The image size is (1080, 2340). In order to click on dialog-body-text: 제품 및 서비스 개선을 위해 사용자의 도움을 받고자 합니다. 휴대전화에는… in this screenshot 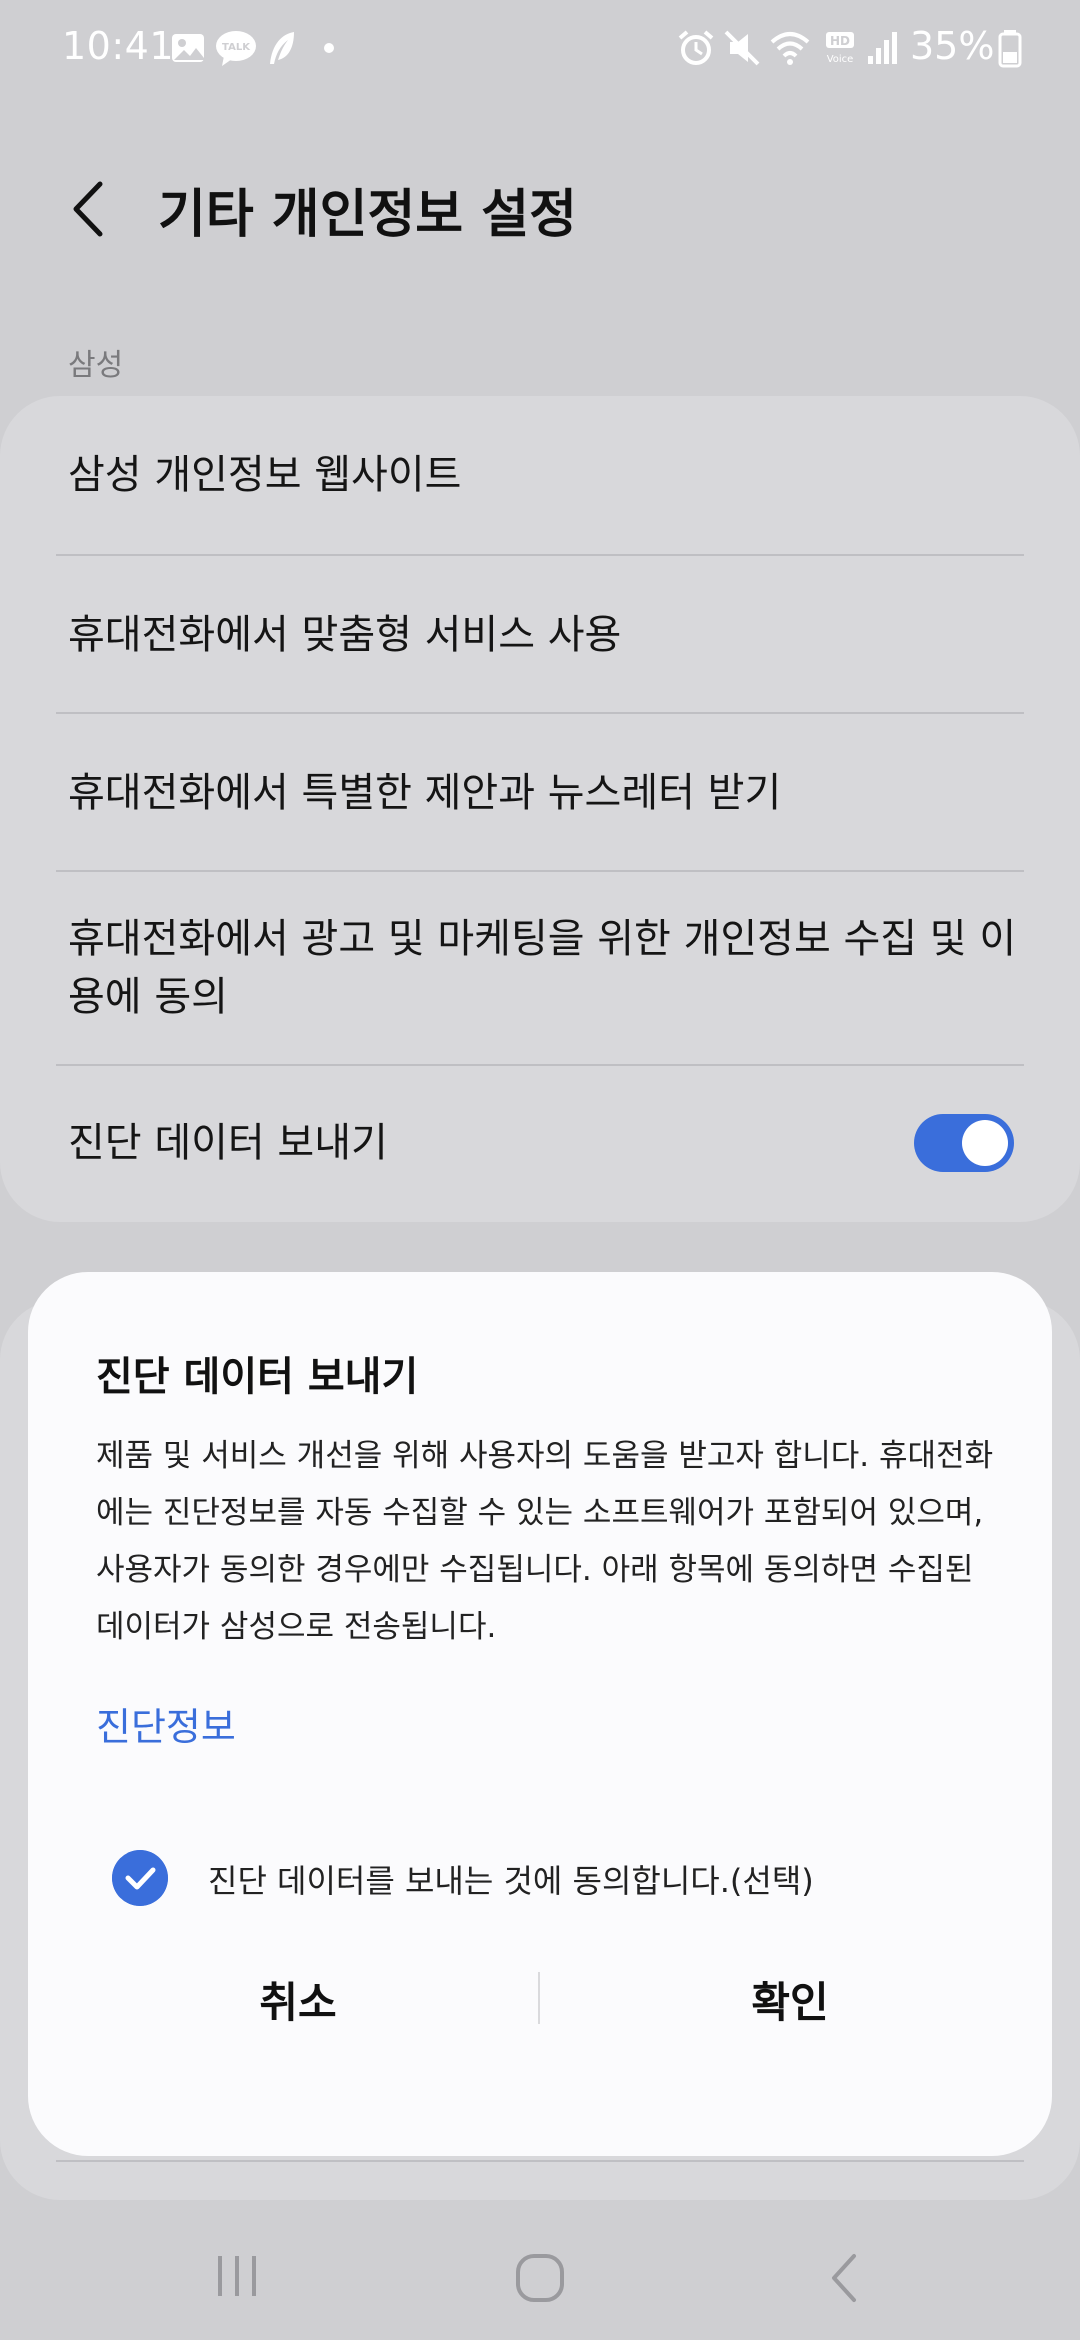, I will do `click(545, 1541)`.